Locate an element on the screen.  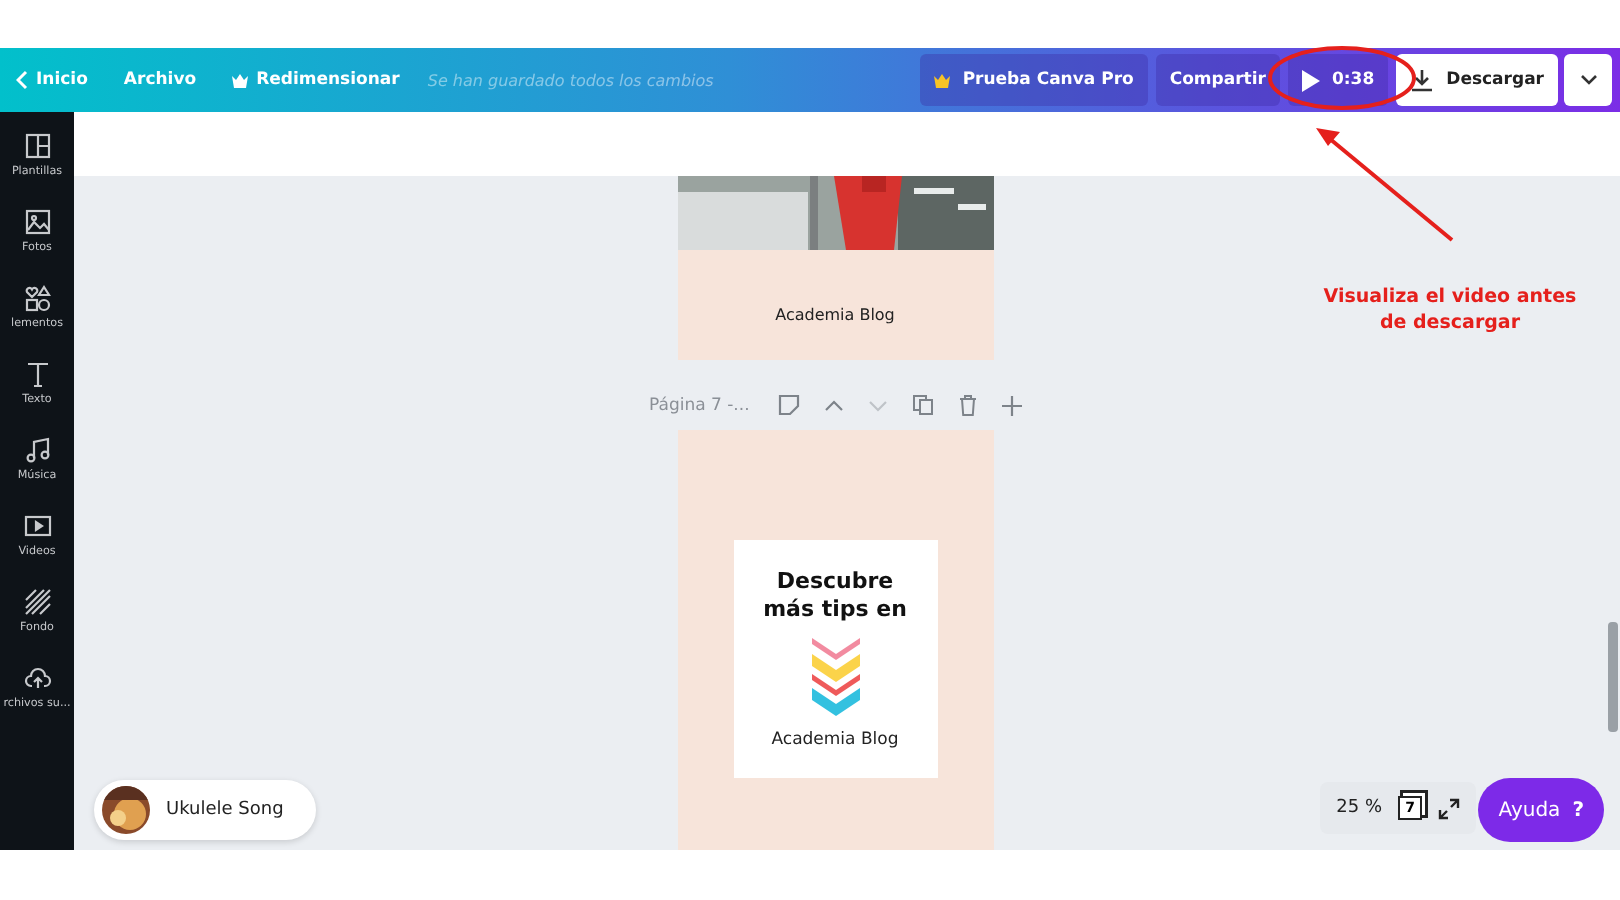
annotation-text: Visualiza el video antes de descargar is located at coordinates (1450, 311).